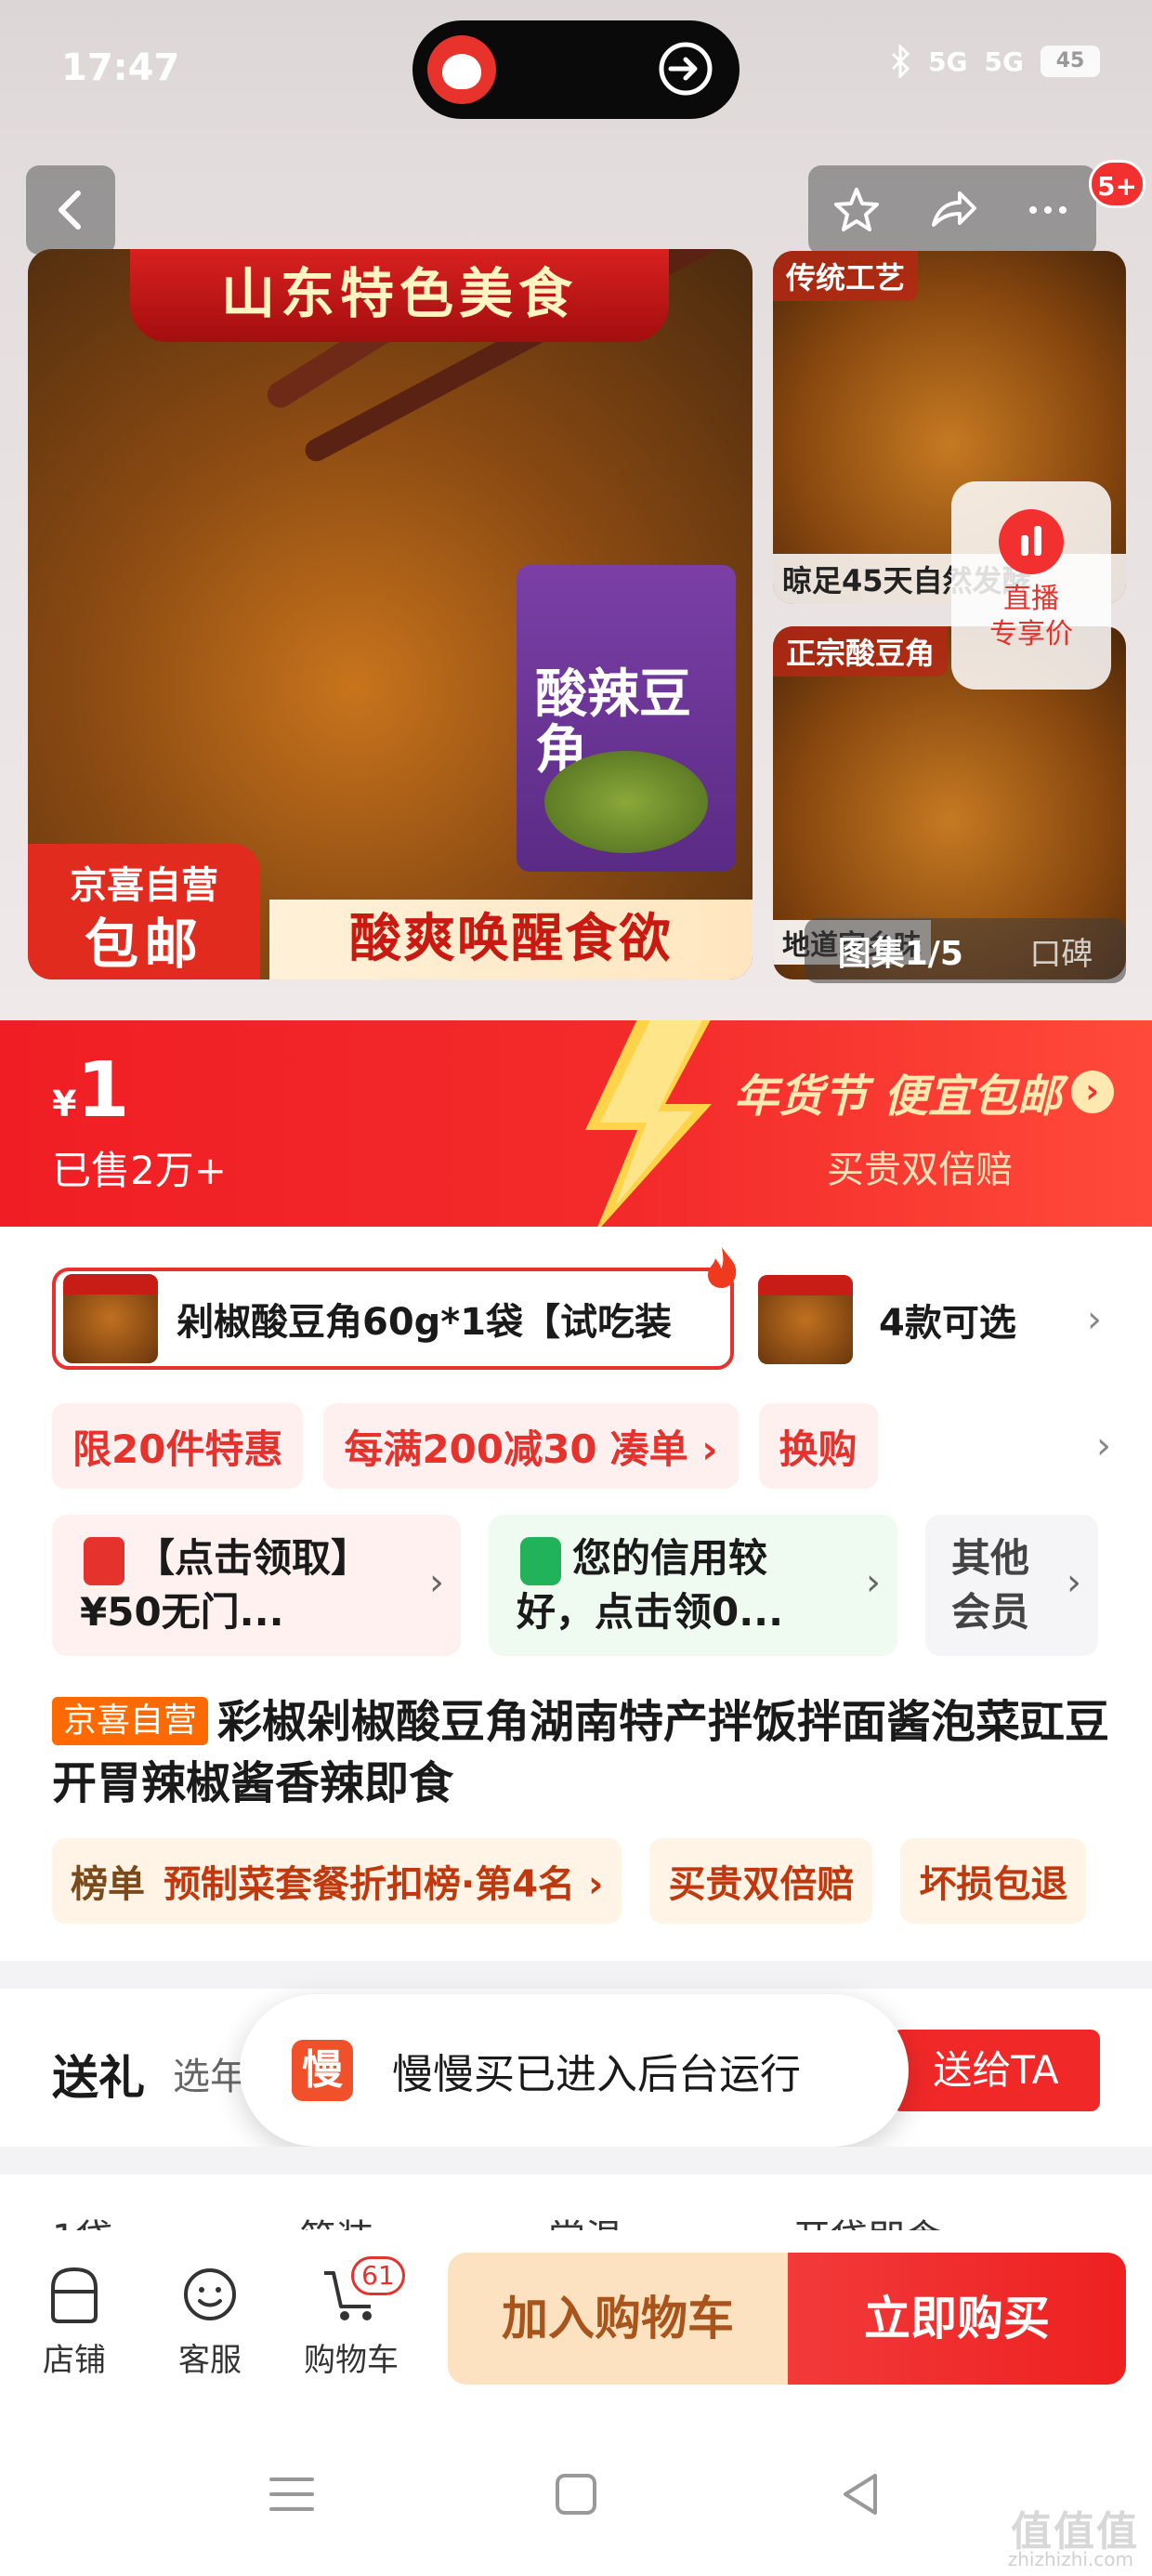 This screenshot has height=2576, width=1152. What do you see at coordinates (384, 1884) in the screenshot?
I see `rank-value: 预制菜套餐折扣榜·第4名 ›` at bounding box center [384, 1884].